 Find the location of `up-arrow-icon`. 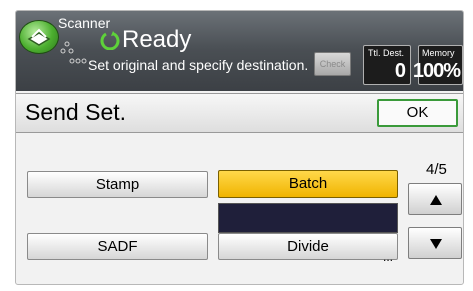

up-arrow-icon is located at coordinates (436, 200).